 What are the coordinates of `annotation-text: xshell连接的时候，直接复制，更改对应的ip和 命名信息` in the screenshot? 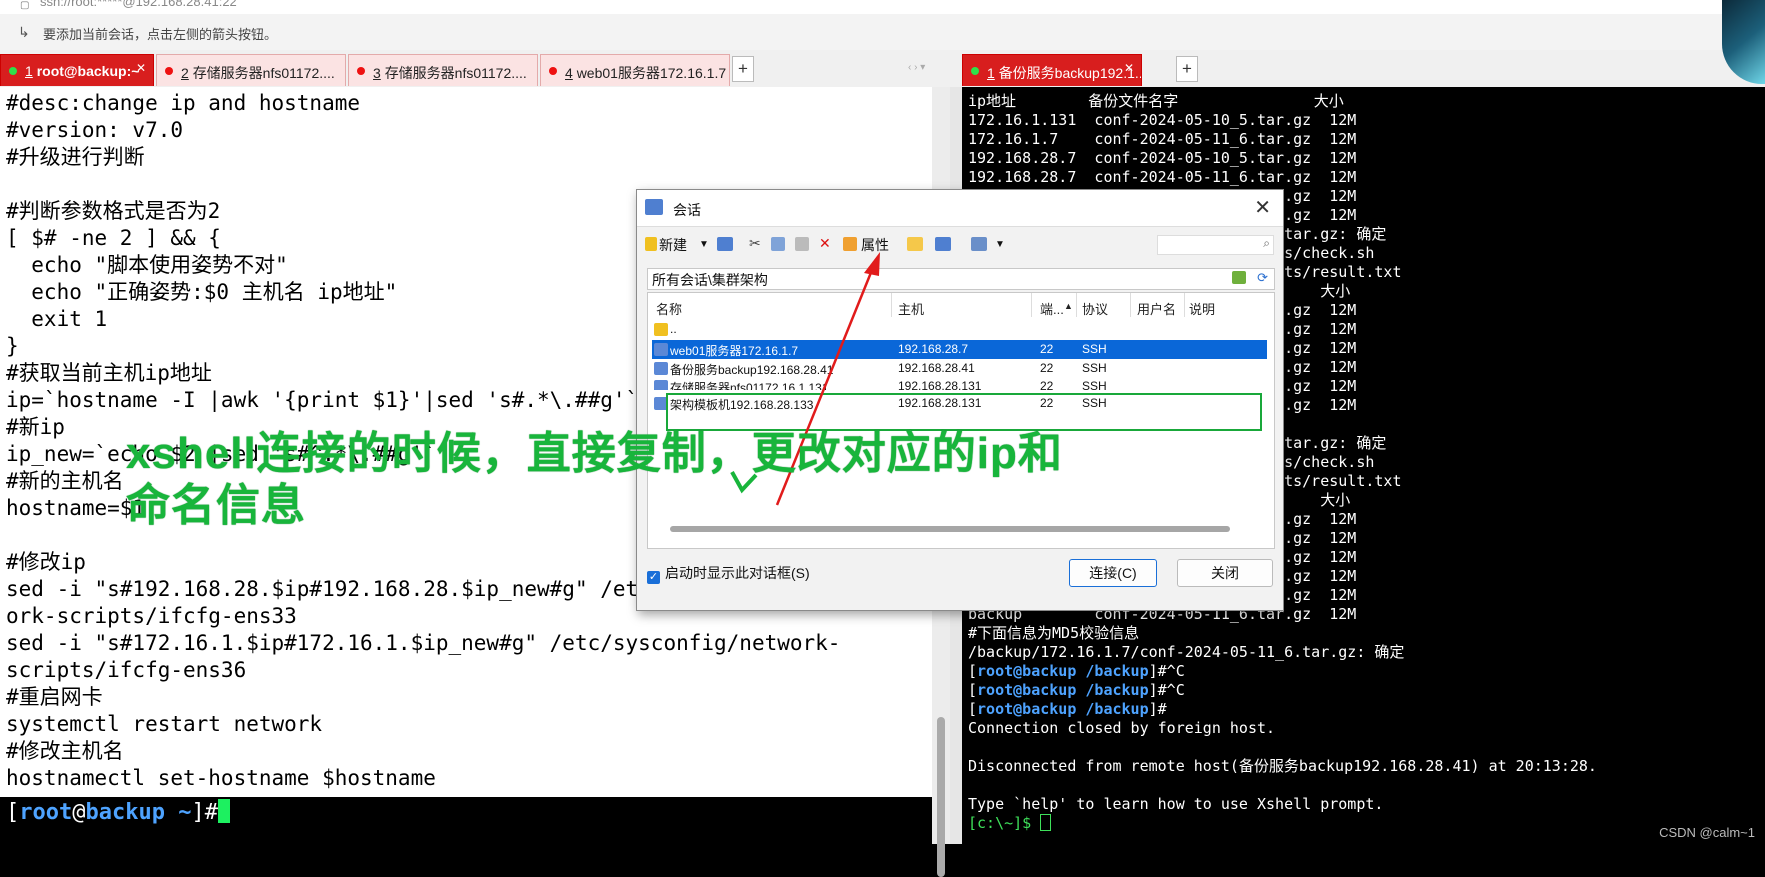 It's located at (594, 479).